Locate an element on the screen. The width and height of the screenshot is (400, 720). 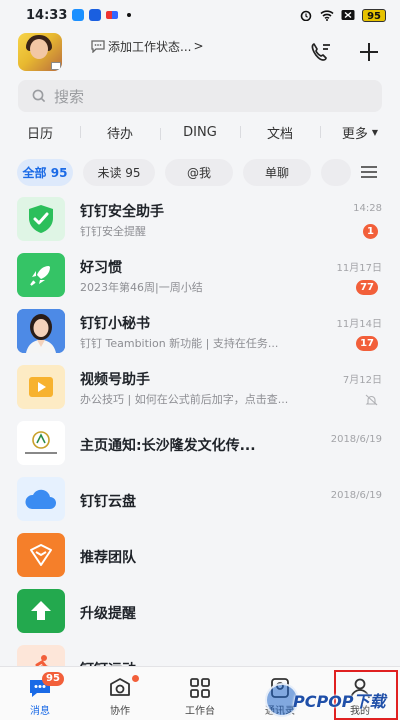
team-icon is located at coordinates (41, 555).